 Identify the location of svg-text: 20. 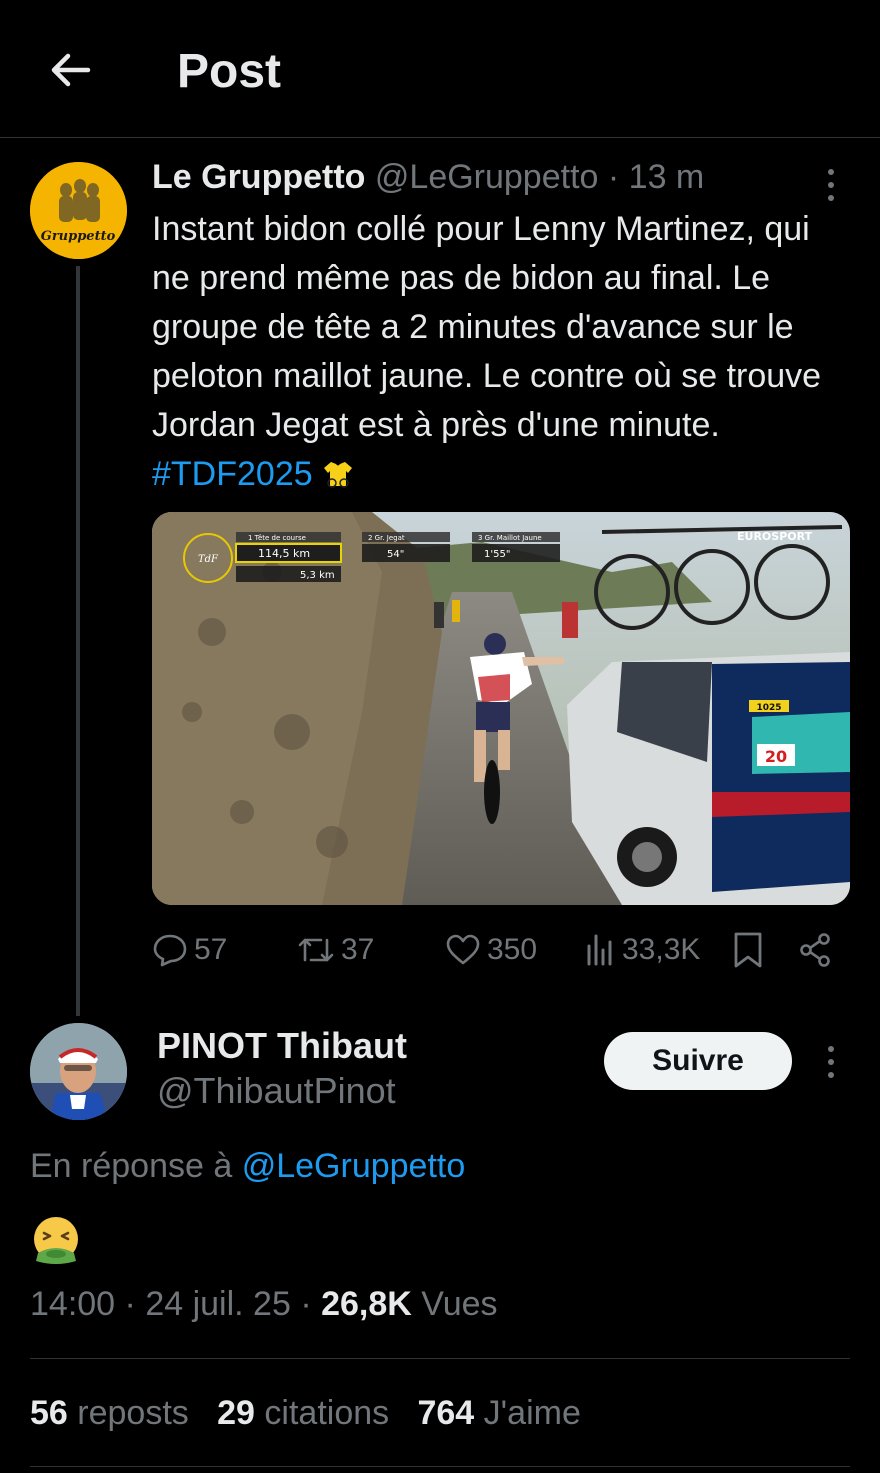
(776, 756).